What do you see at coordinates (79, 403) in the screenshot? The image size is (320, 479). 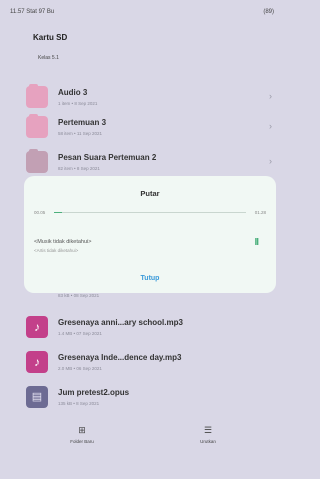 I see `item-meta: 135 kB • 8 Sep 2021` at bounding box center [79, 403].